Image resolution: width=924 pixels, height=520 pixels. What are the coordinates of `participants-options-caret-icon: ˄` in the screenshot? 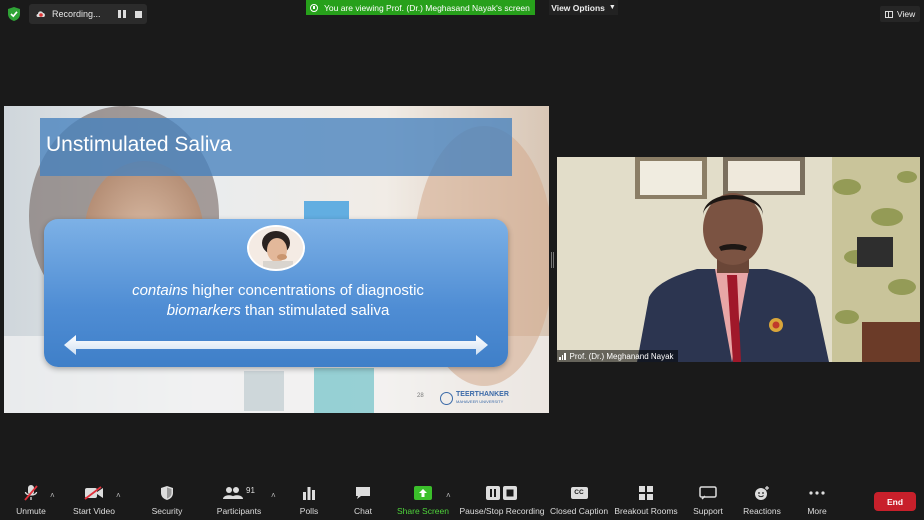 It's located at (273, 495).